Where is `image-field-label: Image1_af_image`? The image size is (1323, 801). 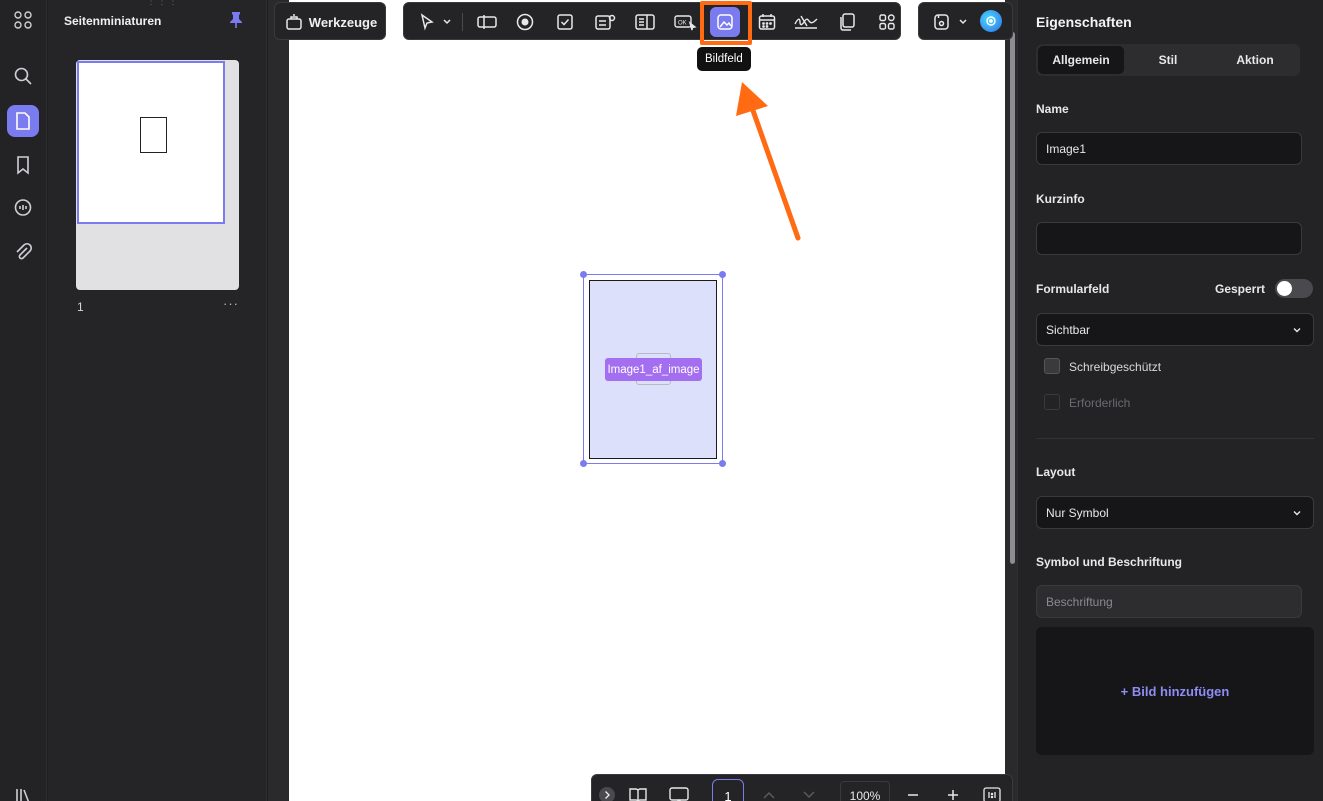 image-field-label: Image1_af_image is located at coordinates (653, 369).